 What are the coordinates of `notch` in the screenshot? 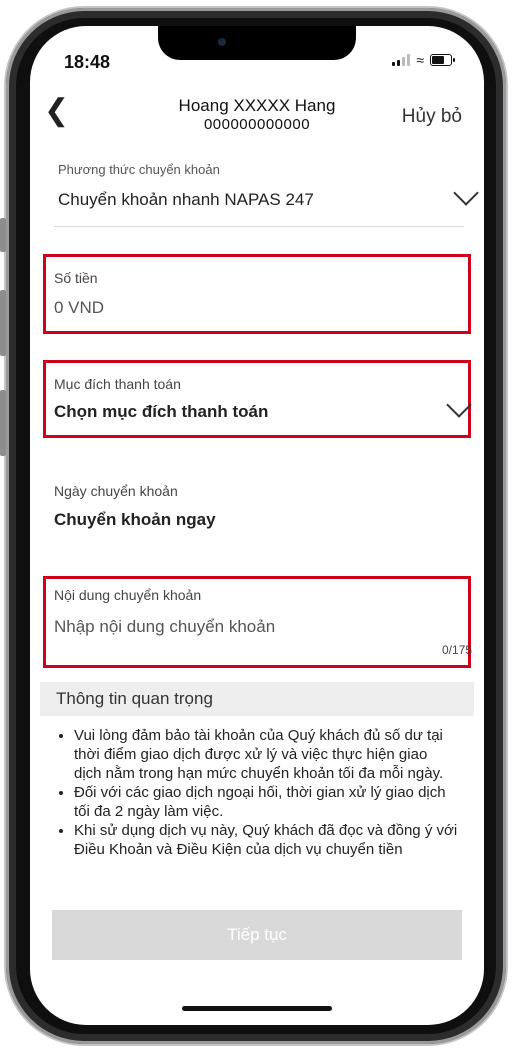 It's located at (257, 43).